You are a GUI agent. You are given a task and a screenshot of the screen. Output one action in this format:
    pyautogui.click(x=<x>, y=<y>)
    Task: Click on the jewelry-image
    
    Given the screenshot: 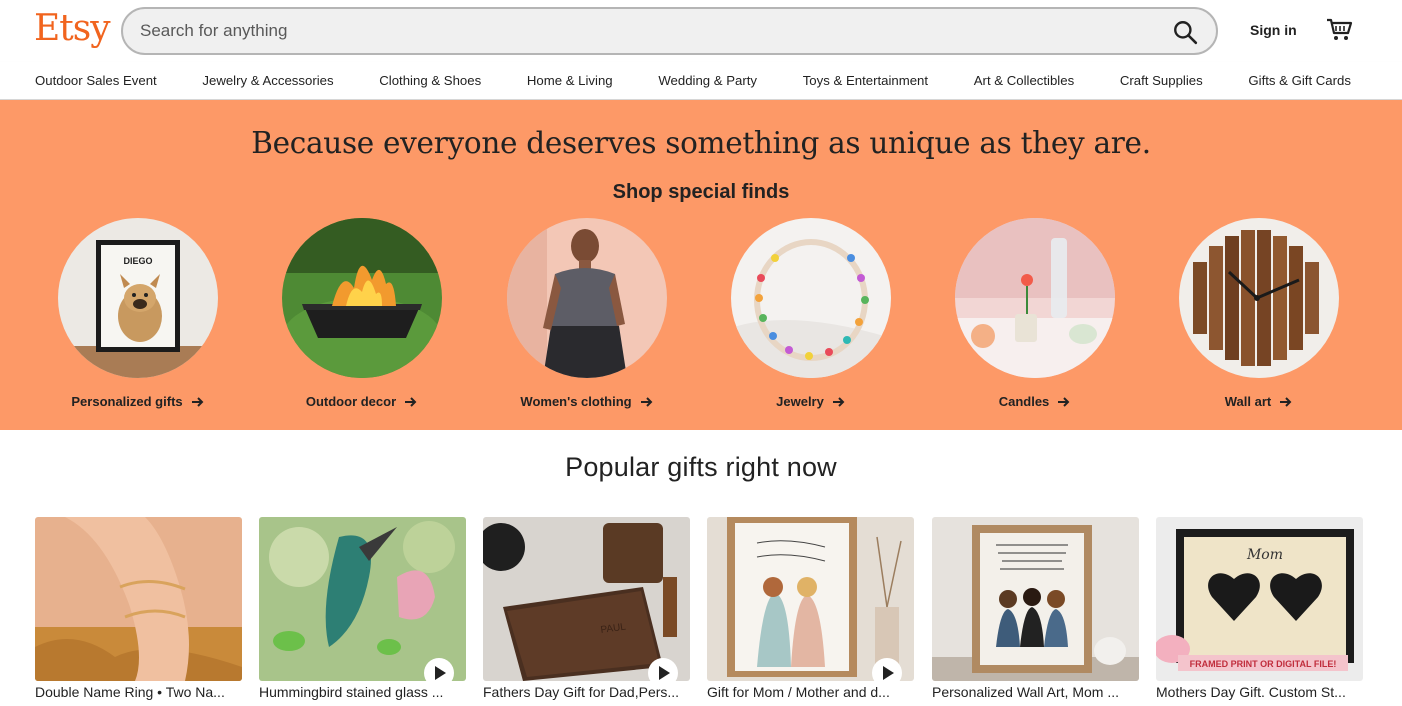 What is the action you would take?
    pyautogui.click(x=811, y=298)
    